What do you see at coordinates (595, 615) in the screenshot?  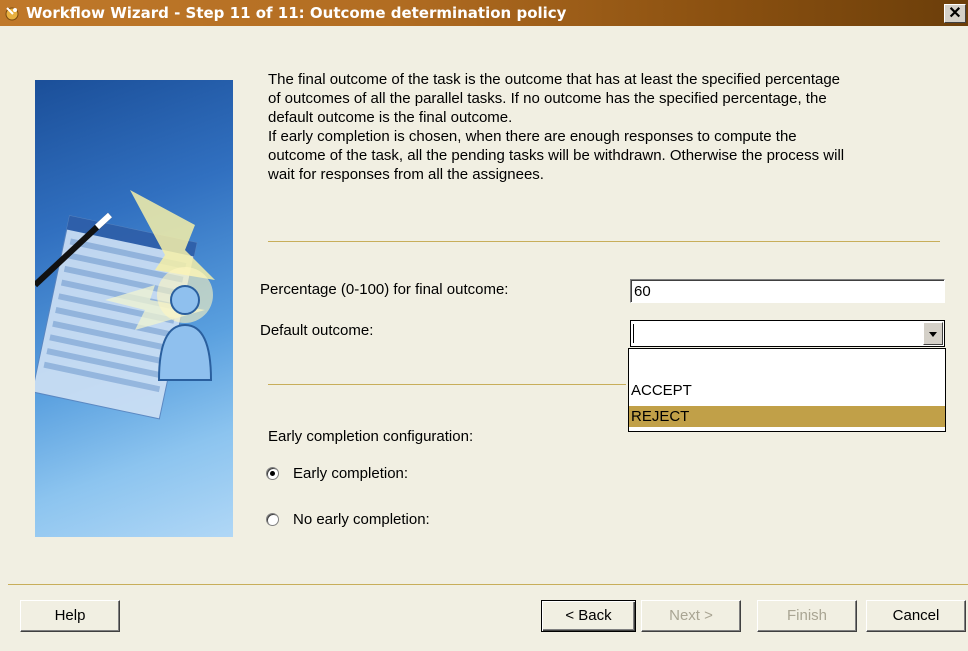 I see `back-button-label: Back` at bounding box center [595, 615].